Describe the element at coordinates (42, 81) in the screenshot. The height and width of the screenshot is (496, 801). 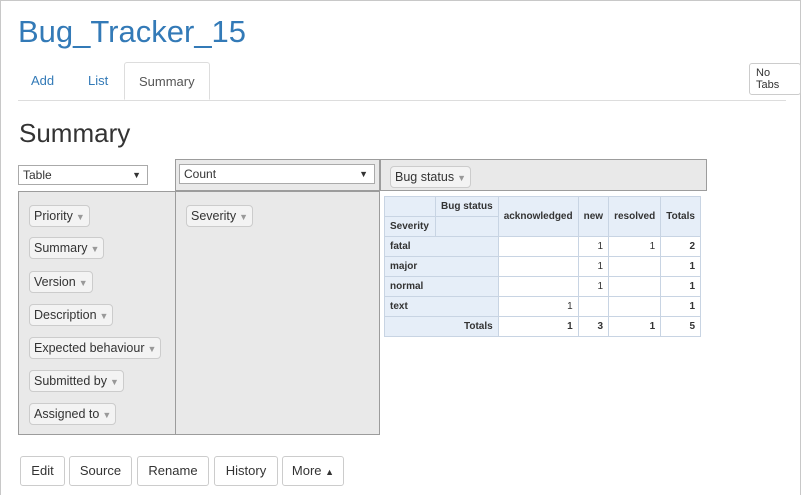
I see `tab-add: Add` at that location.